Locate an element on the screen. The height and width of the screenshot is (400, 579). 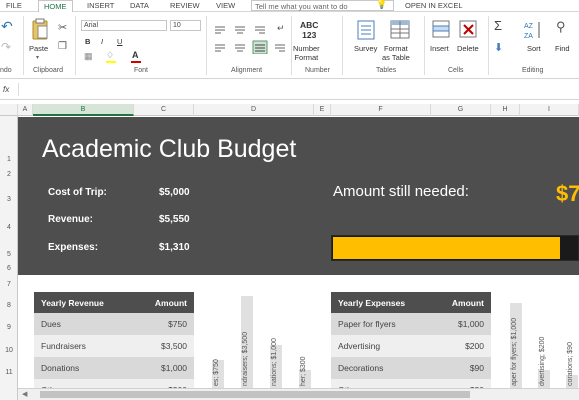
fill-color-swatch is located at coordinates (111, 62).